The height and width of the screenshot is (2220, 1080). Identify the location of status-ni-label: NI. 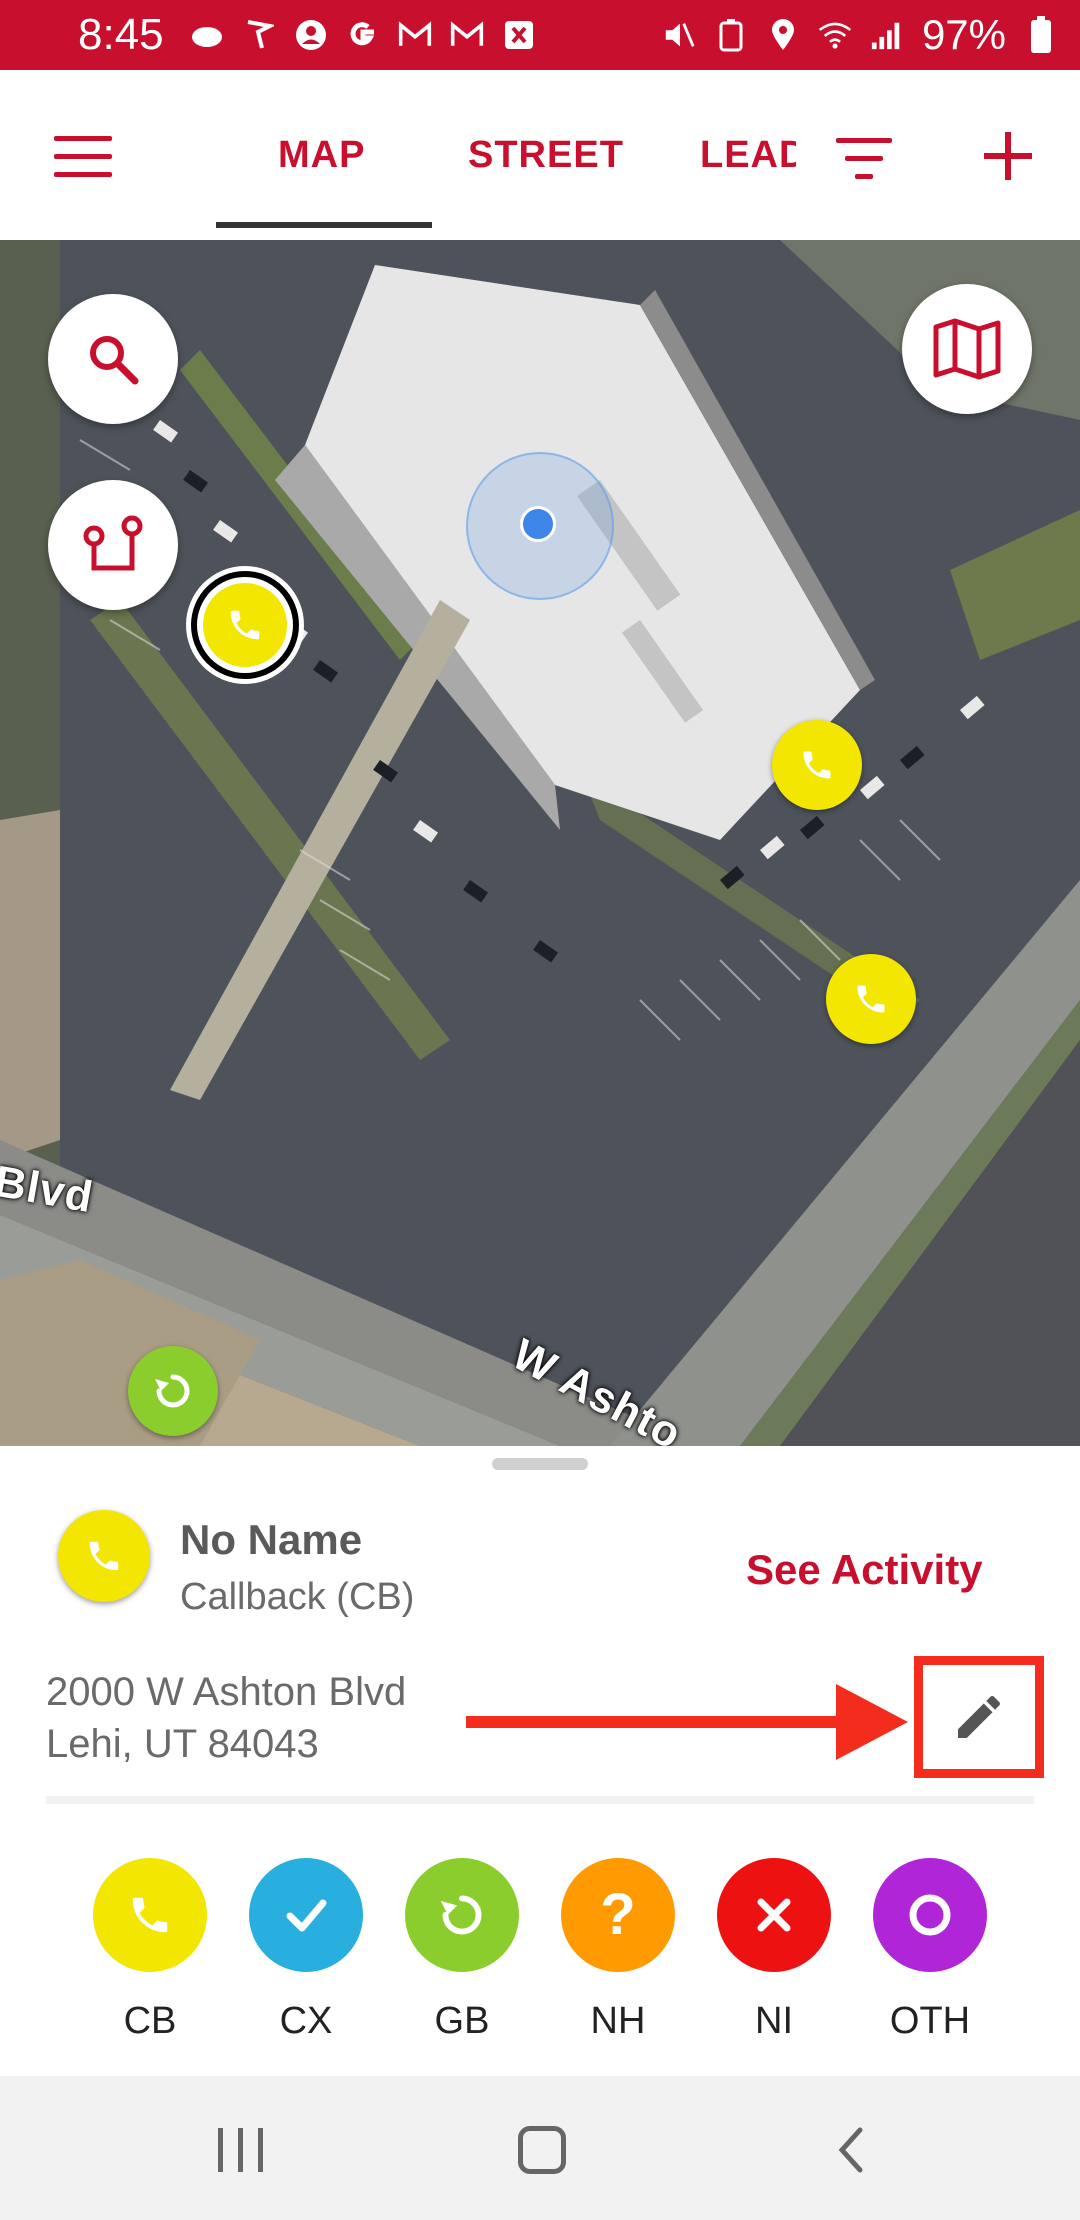
(774, 2021).